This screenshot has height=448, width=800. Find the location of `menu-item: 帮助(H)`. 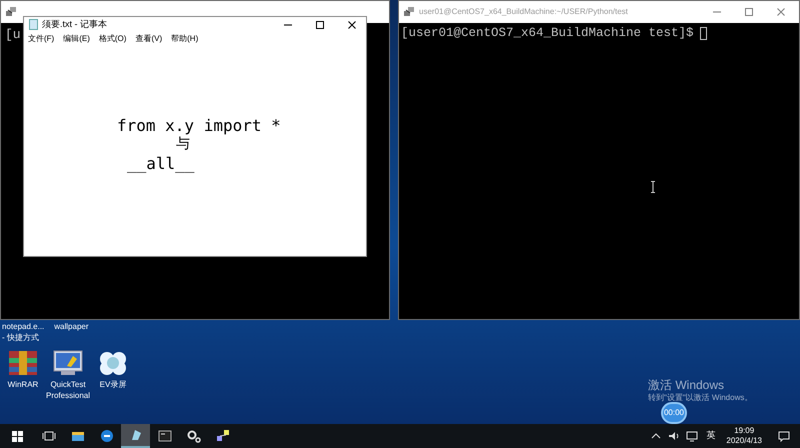

menu-item: 帮助(H) is located at coordinates (184, 39).